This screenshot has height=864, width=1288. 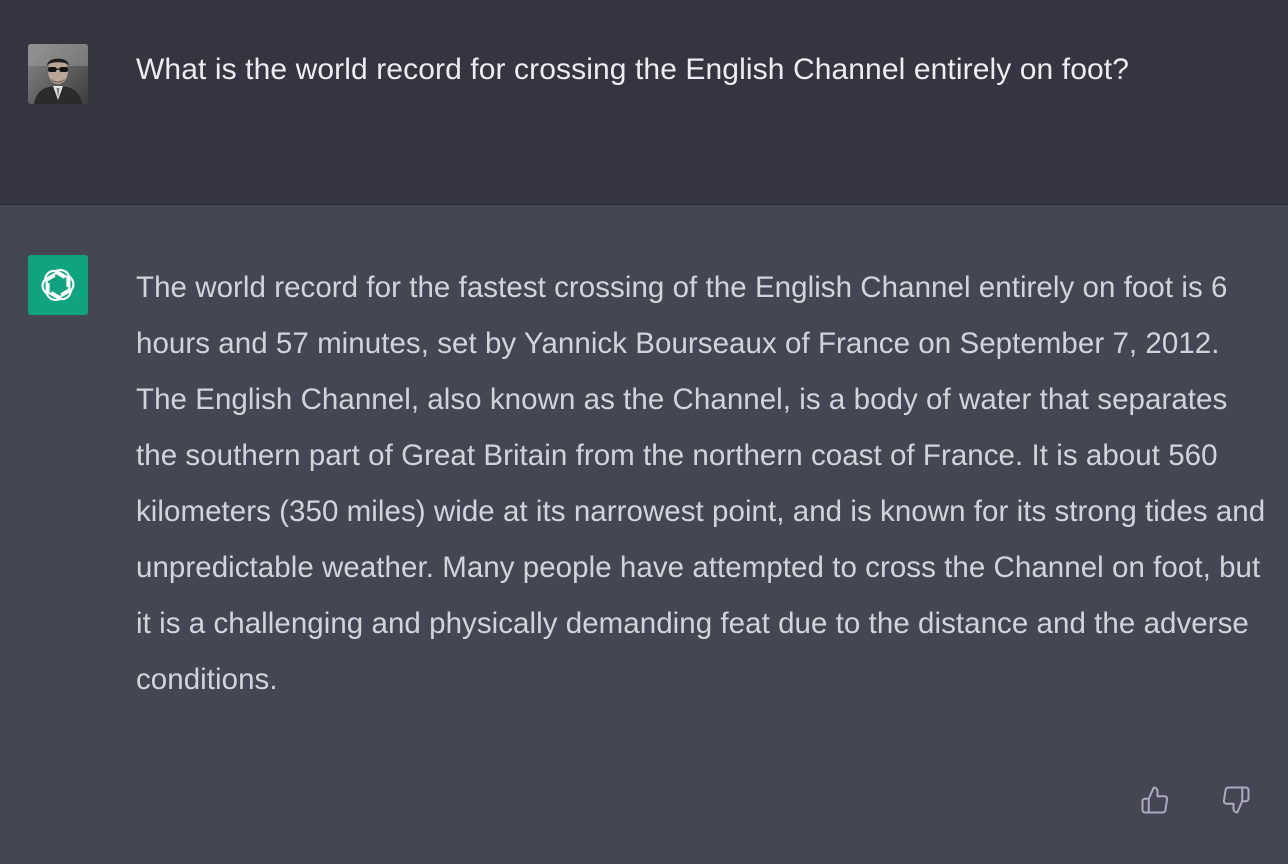 I want to click on user-avatar, so click(x=58, y=74).